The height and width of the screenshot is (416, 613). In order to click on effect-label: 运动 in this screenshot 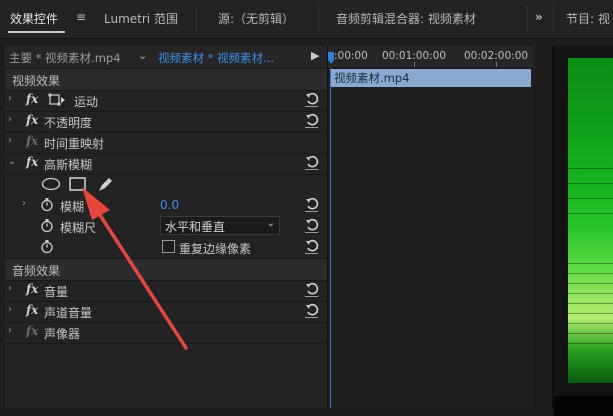, I will do `click(86, 102)`.